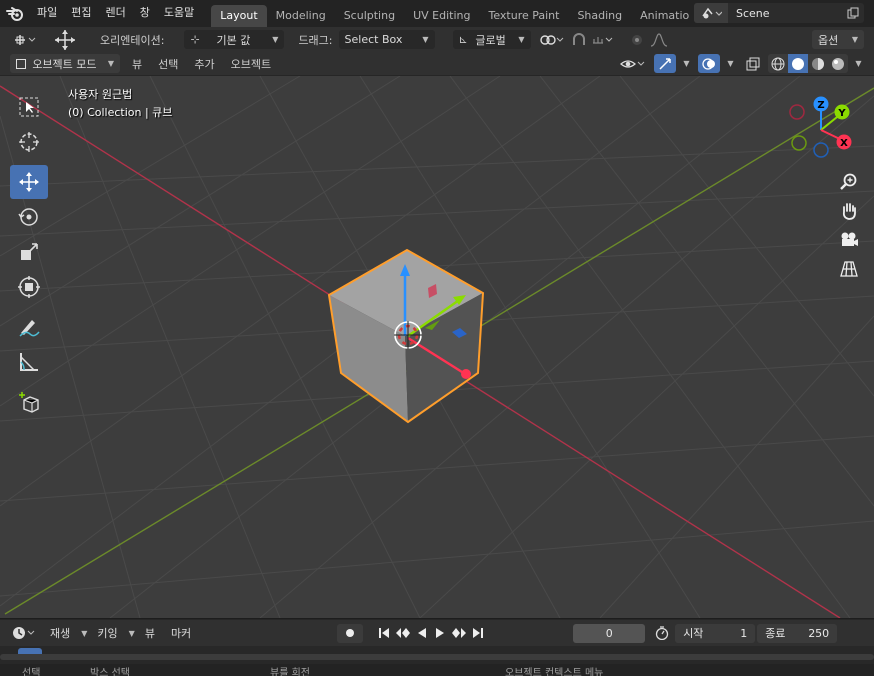  I want to click on options-dropdown: 옵션 ▼, so click(838, 39).